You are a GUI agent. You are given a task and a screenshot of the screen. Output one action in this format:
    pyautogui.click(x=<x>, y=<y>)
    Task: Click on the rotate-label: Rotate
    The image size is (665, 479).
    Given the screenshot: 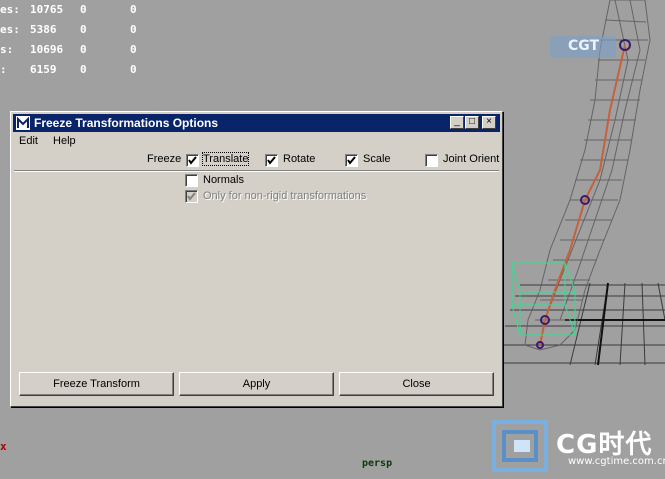 What is the action you would take?
    pyautogui.click(x=299, y=159)
    